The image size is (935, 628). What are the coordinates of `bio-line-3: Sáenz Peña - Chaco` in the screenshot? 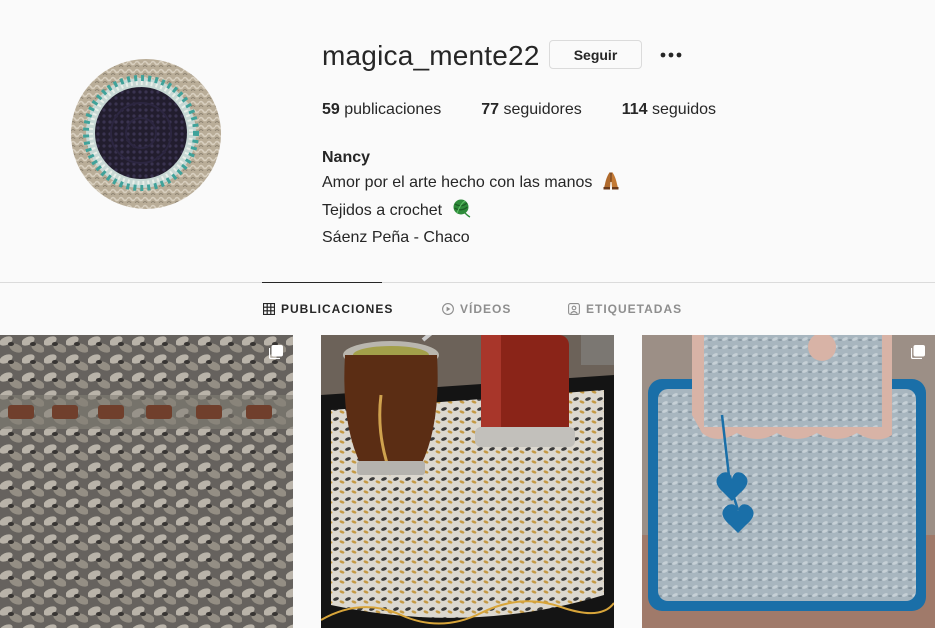 It's located at (396, 237).